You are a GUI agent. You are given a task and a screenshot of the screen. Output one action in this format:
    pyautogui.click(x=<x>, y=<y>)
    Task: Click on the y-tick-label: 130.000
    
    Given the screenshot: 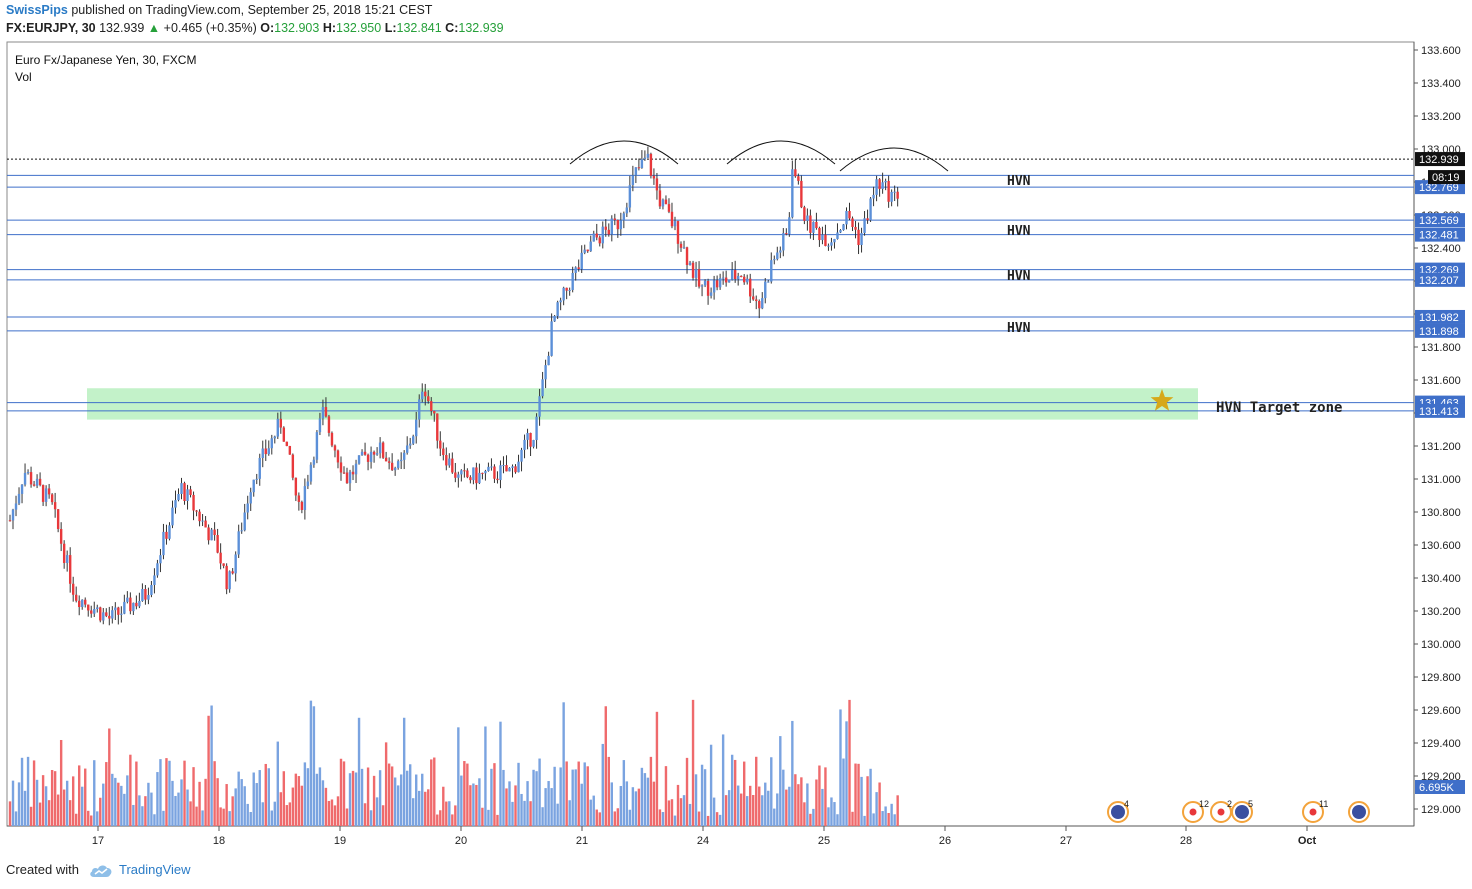 What is the action you would take?
    pyautogui.click(x=1441, y=645)
    